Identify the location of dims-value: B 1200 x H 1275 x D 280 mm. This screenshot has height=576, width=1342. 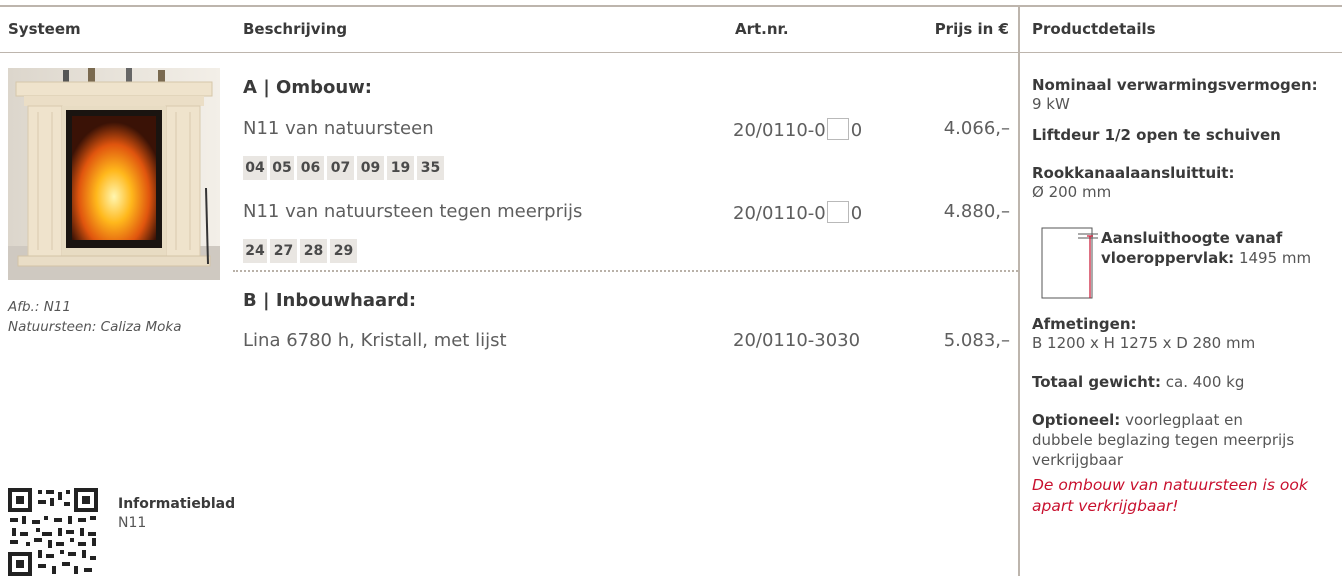
(1144, 343).